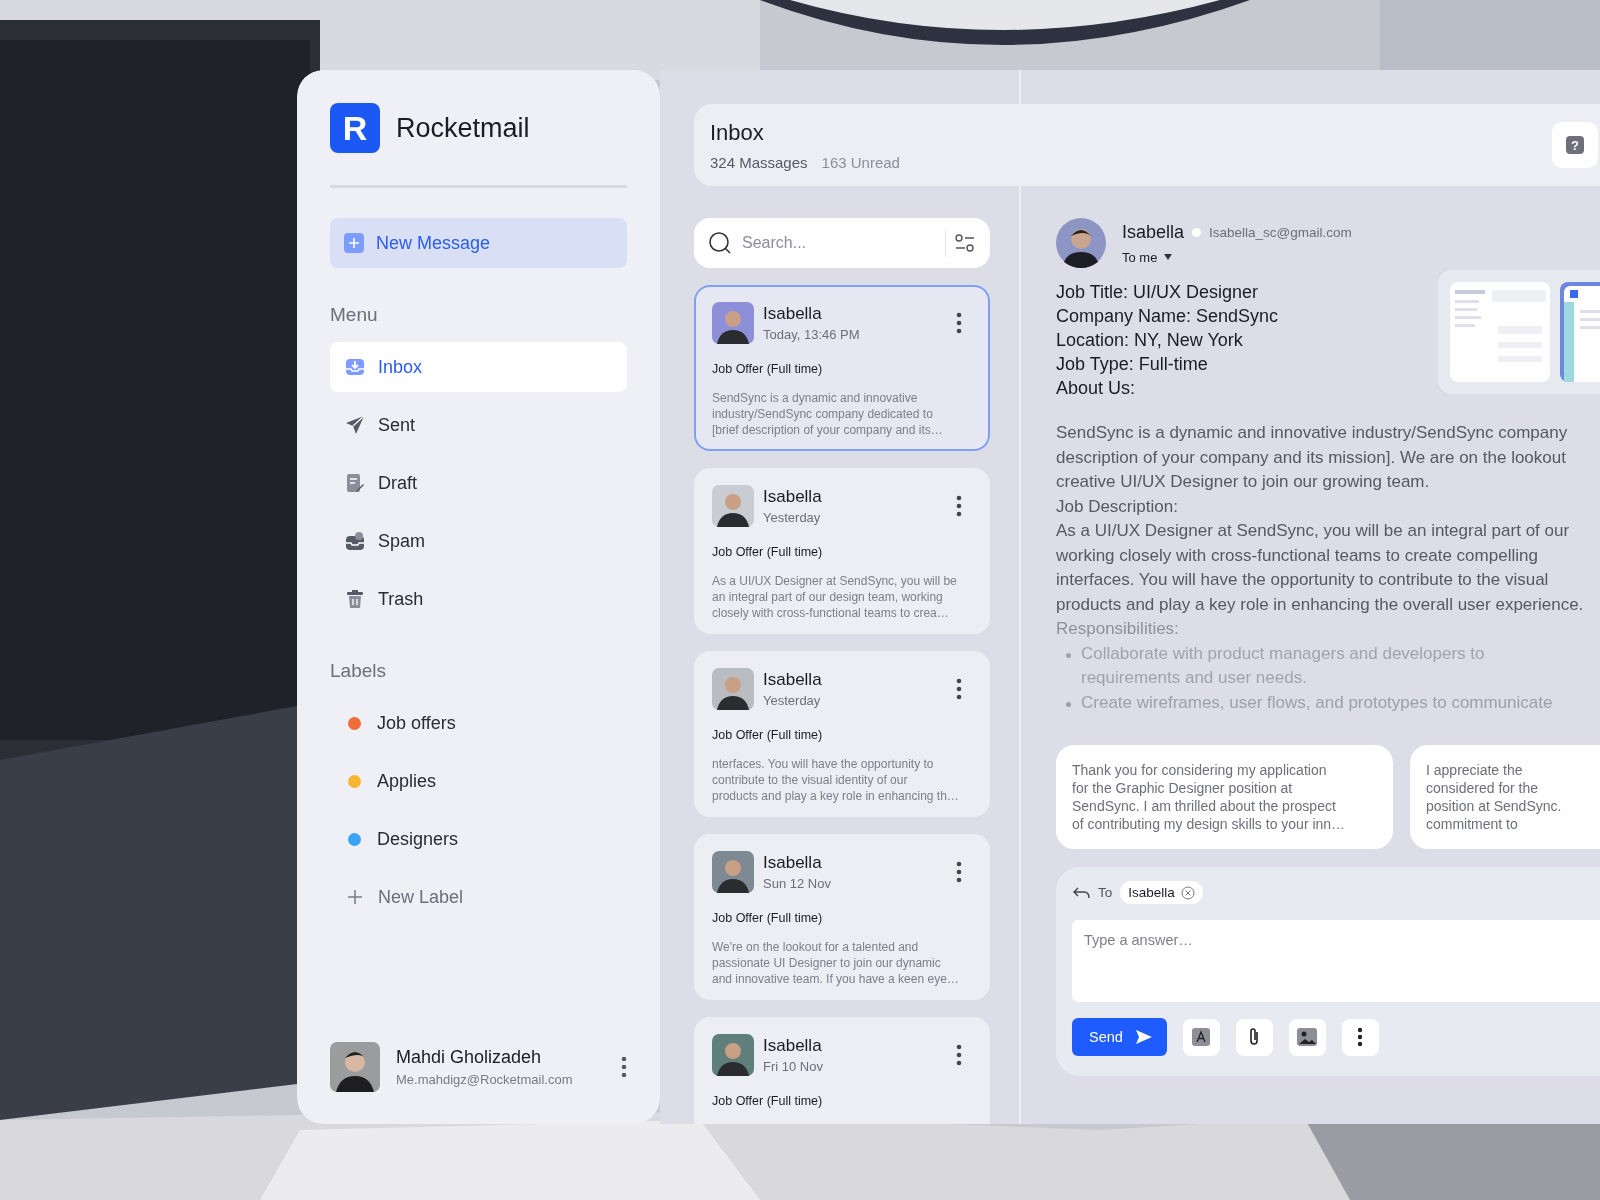 The image size is (1600, 1200). What do you see at coordinates (469, 1057) in the screenshot?
I see `user-name: Mahdi Gholizadeh` at bounding box center [469, 1057].